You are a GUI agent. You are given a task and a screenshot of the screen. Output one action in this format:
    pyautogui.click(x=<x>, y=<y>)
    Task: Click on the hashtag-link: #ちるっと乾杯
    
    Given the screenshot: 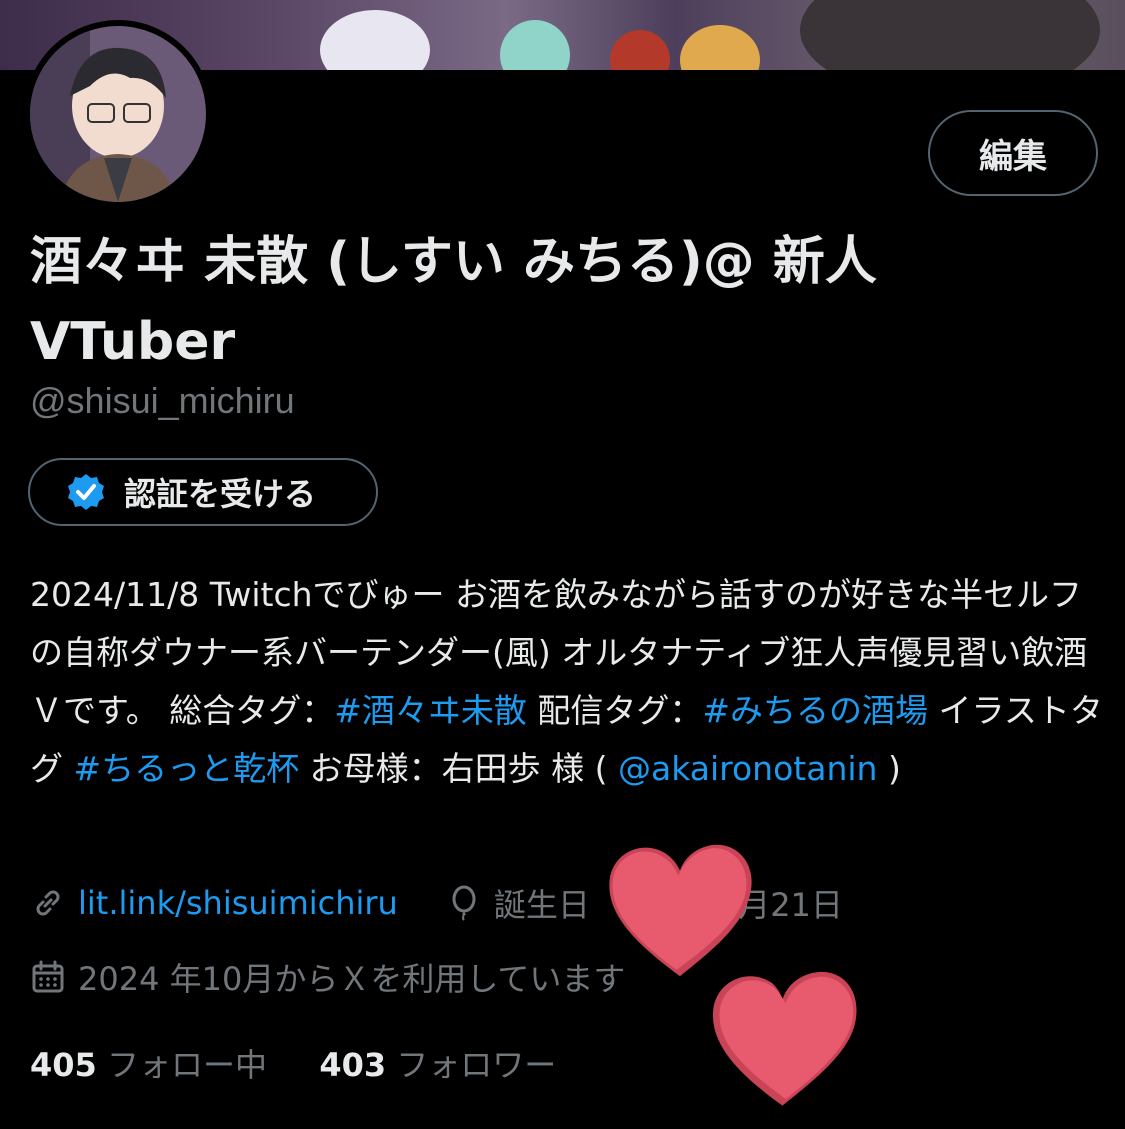 What is the action you would take?
    pyautogui.click(x=187, y=768)
    